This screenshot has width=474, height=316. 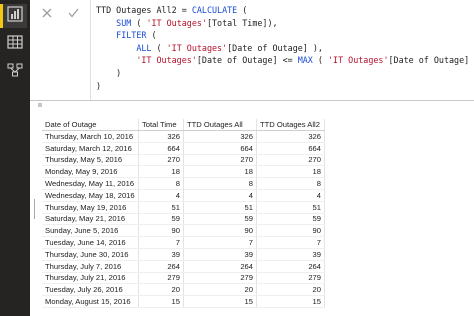 I want to click on table-cell: Sunday, June 5, 2016, so click(x=90, y=231).